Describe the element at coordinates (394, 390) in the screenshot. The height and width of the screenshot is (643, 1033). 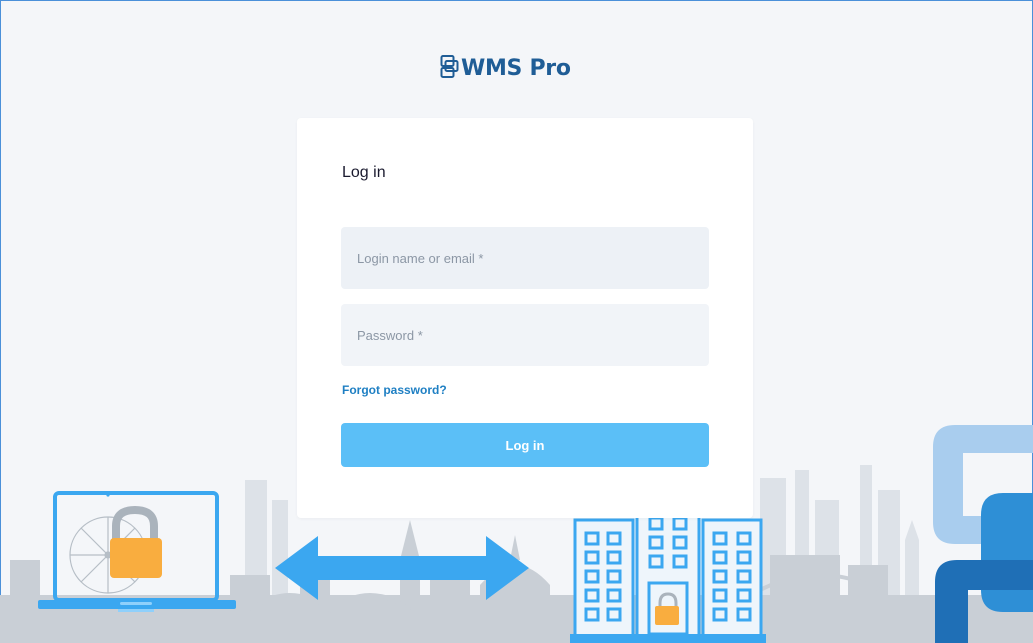
I see `forgot-password-link: Forgot password?` at that location.